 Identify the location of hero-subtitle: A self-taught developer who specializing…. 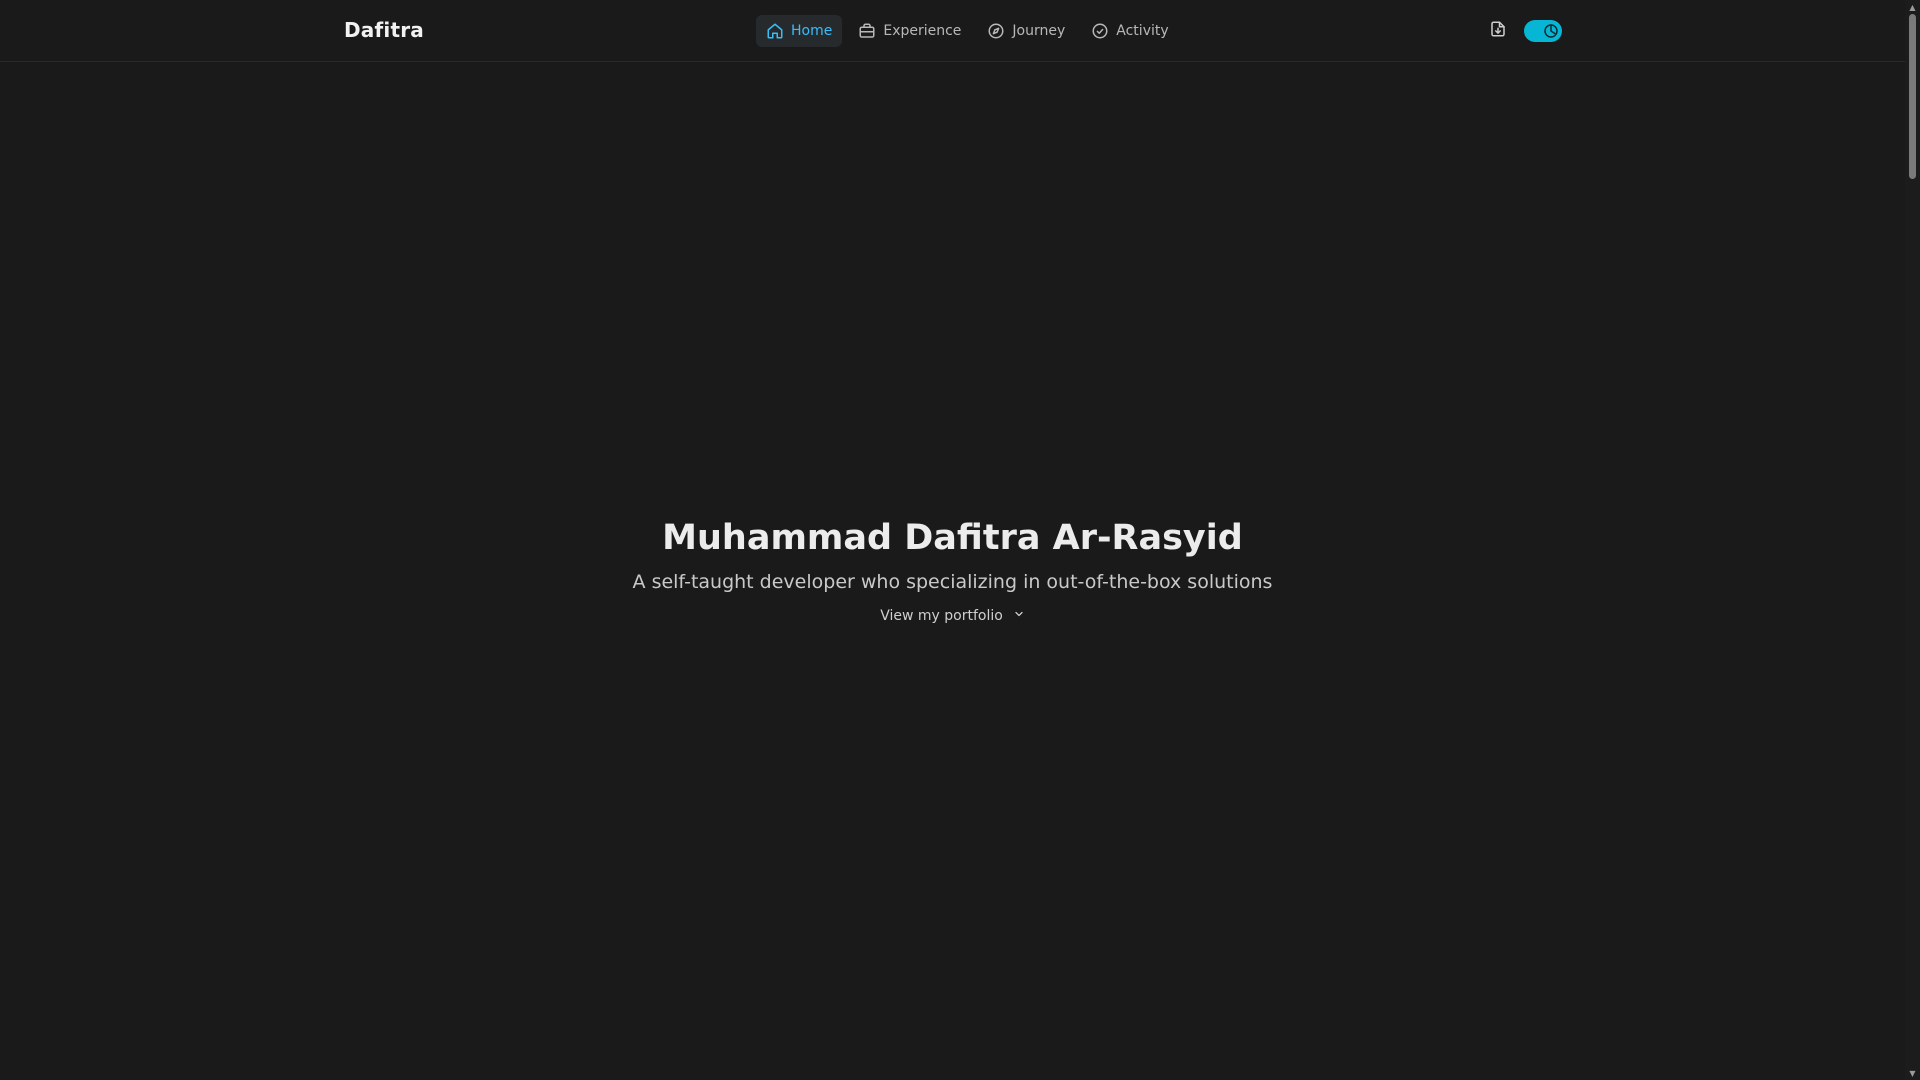
(952, 582).